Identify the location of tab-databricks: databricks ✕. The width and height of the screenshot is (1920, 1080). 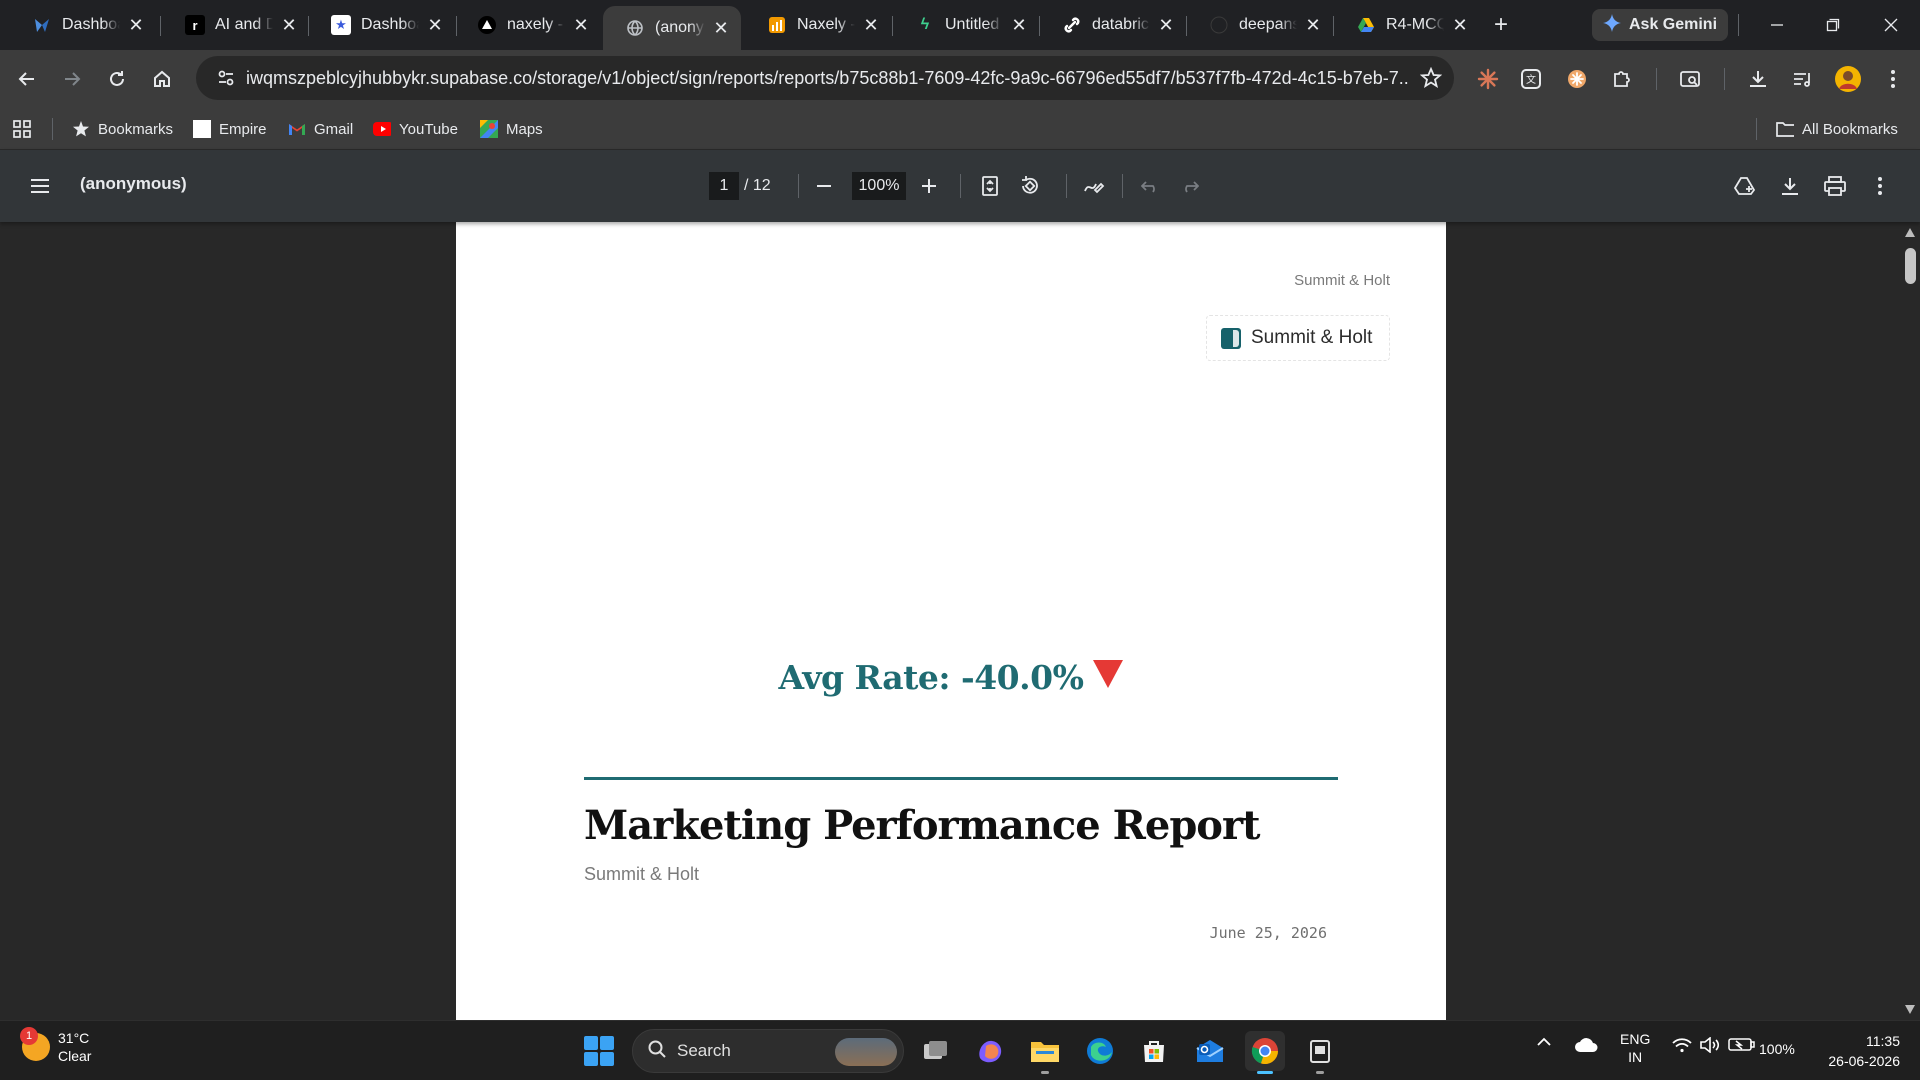
(1113, 25).